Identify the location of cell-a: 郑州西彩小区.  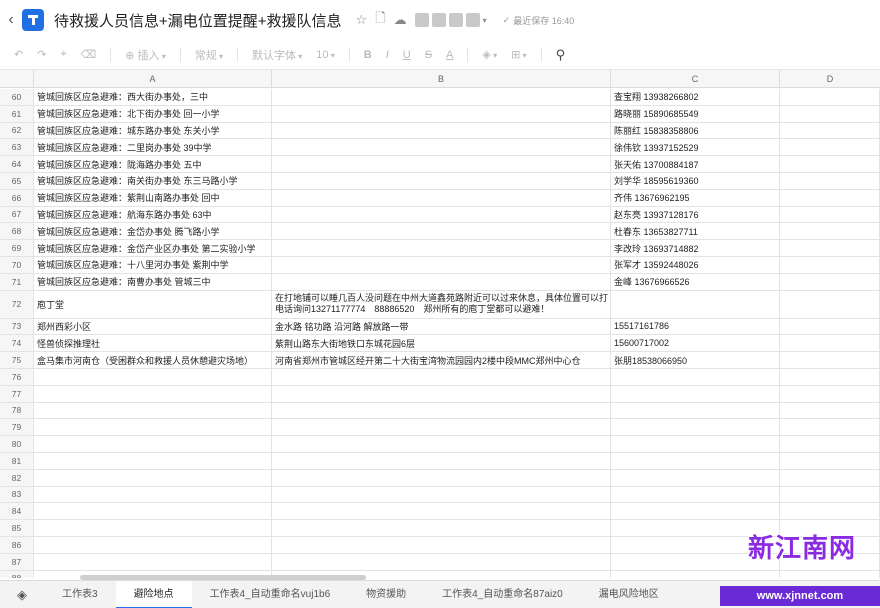
(153, 326).